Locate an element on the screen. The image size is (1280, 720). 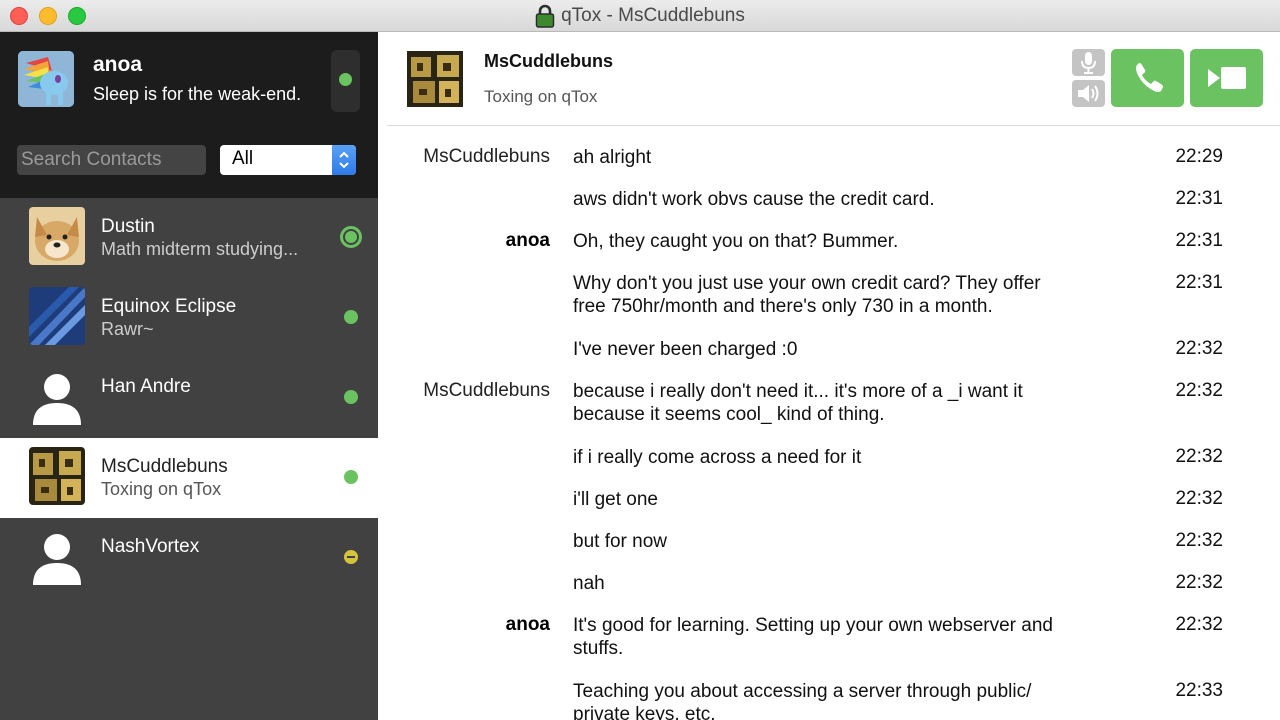
self-status-button is located at coordinates (345, 81).